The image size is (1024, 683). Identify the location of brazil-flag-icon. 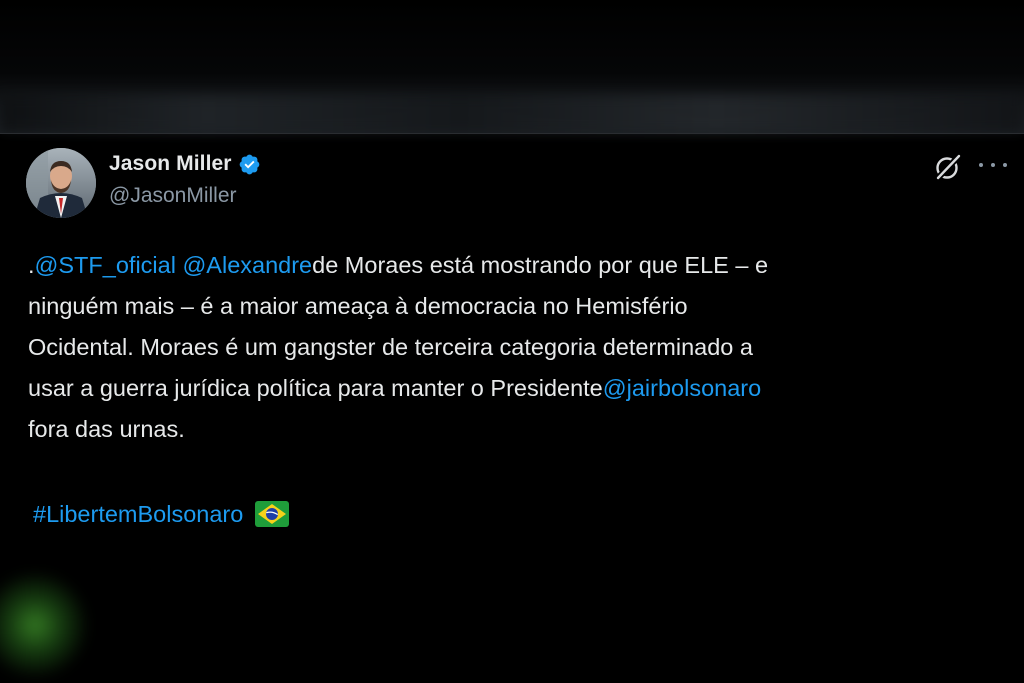
(272, 514).